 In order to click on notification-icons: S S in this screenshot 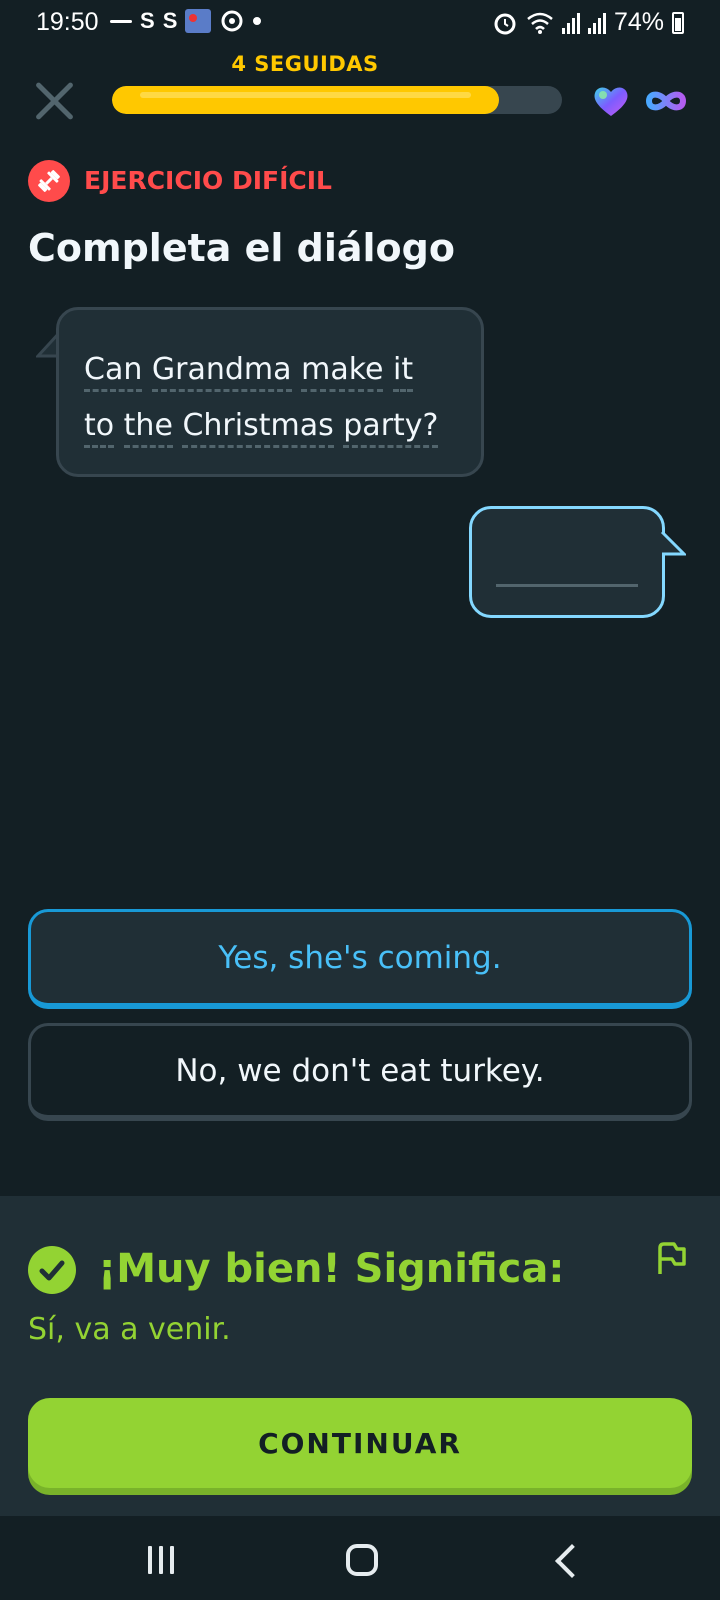, I will do `click(186, 21)`.